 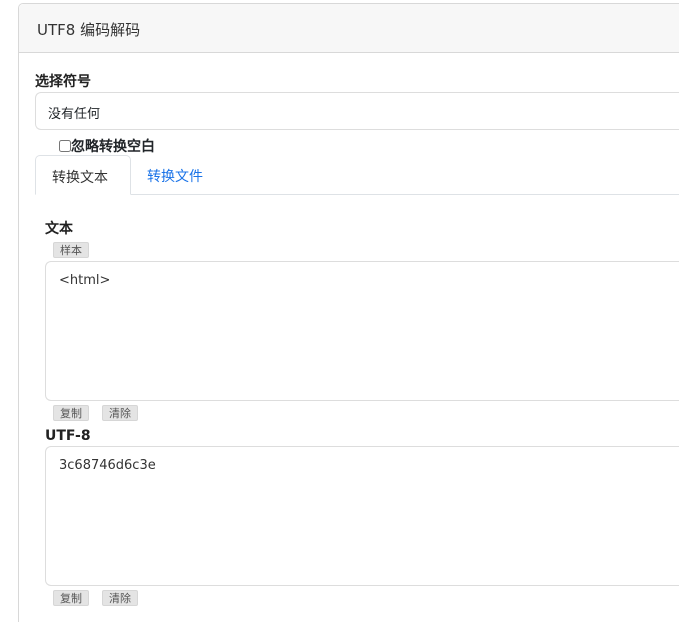 I want to click on ignore-whitespace-input, so click(x=65, y=146).